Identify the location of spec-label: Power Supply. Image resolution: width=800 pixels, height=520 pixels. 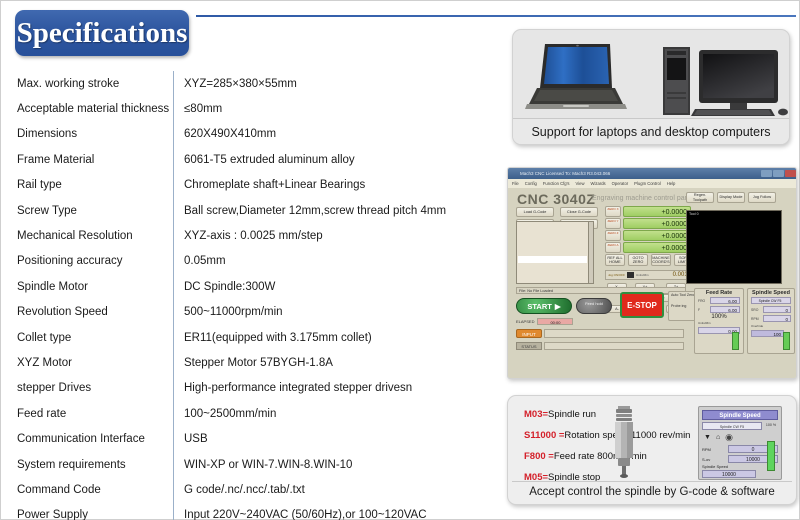
(52, 514).